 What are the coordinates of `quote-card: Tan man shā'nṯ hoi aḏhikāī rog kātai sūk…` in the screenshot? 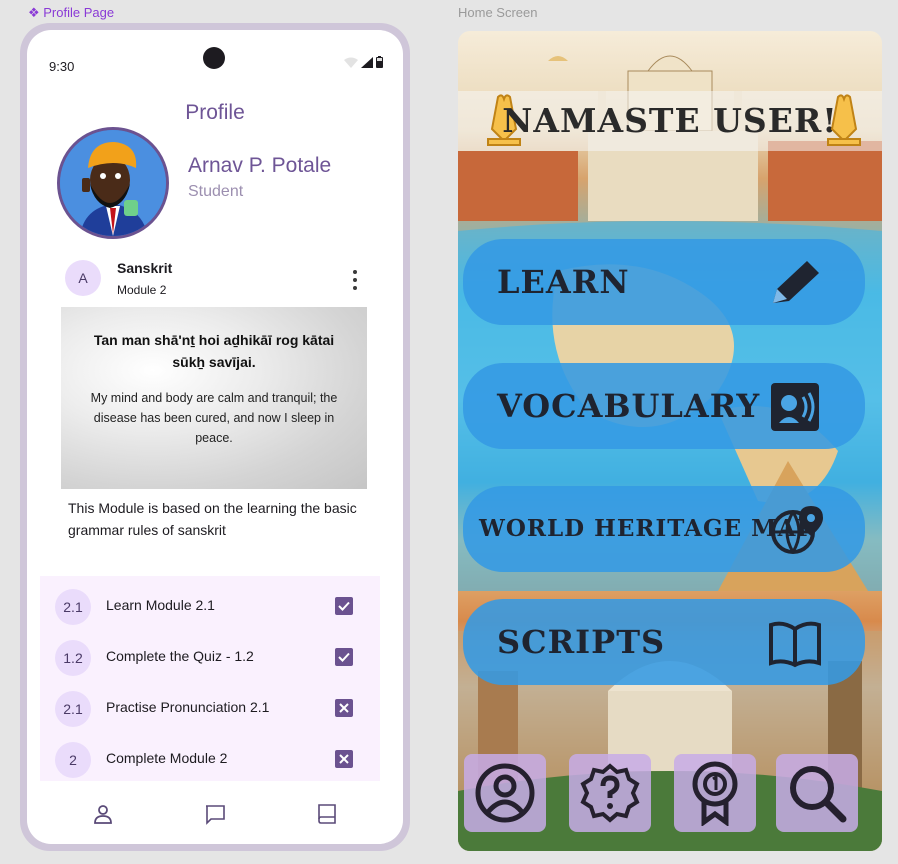 It's located at (214, 398).